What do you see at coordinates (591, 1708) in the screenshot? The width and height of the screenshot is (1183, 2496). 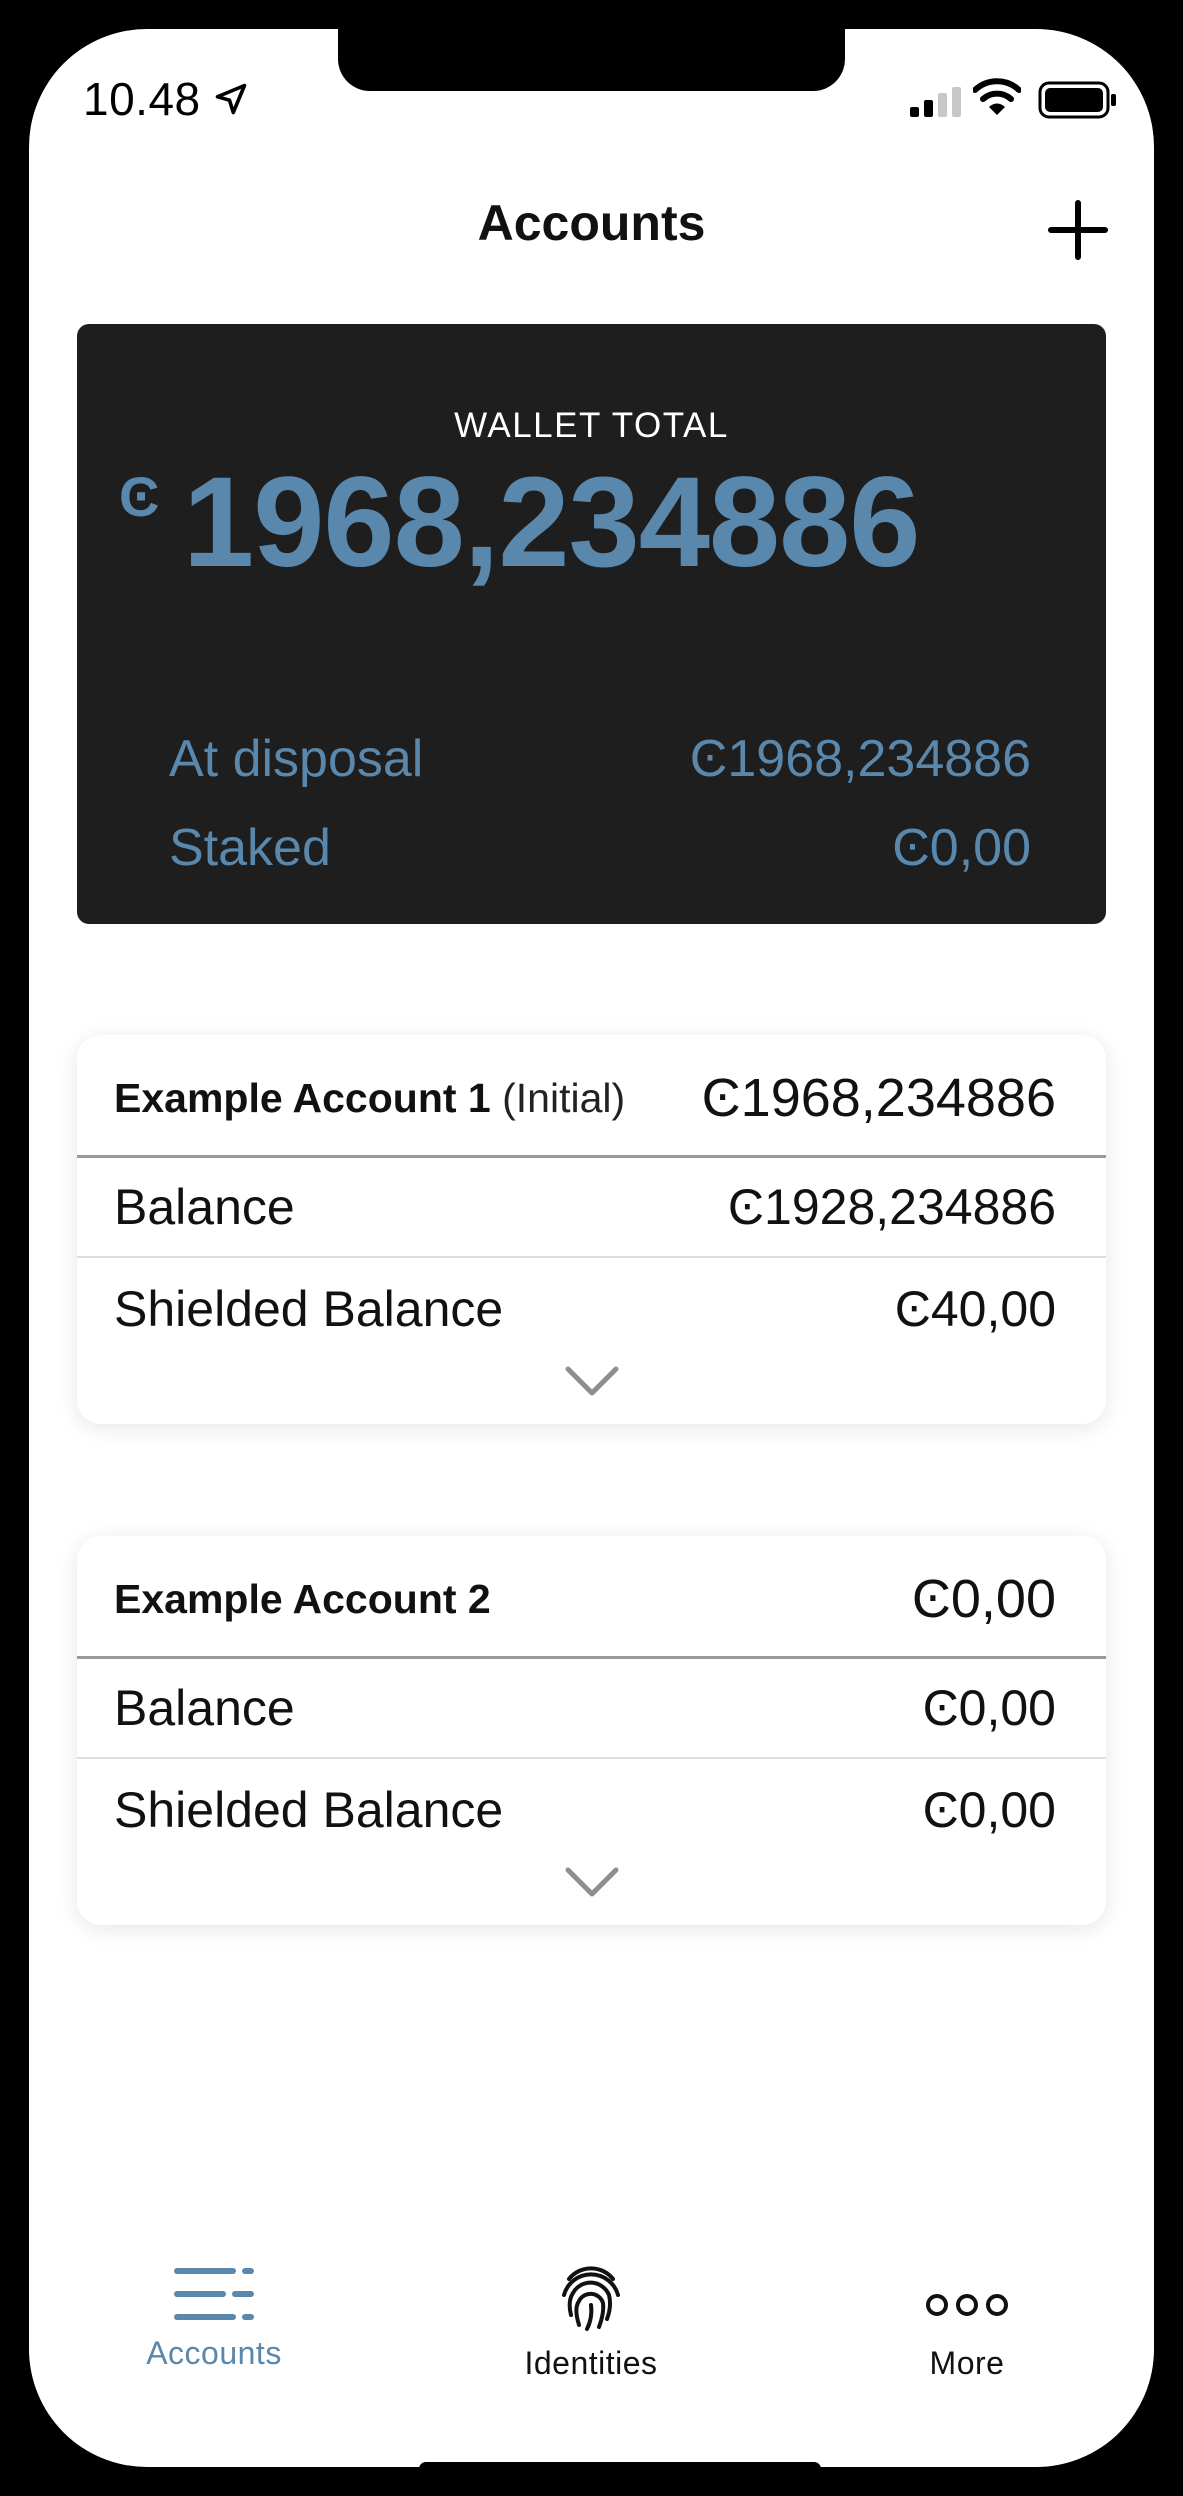 I see `balance-row: Balance Ͼ0,00` at bounding box center [591, 1708].